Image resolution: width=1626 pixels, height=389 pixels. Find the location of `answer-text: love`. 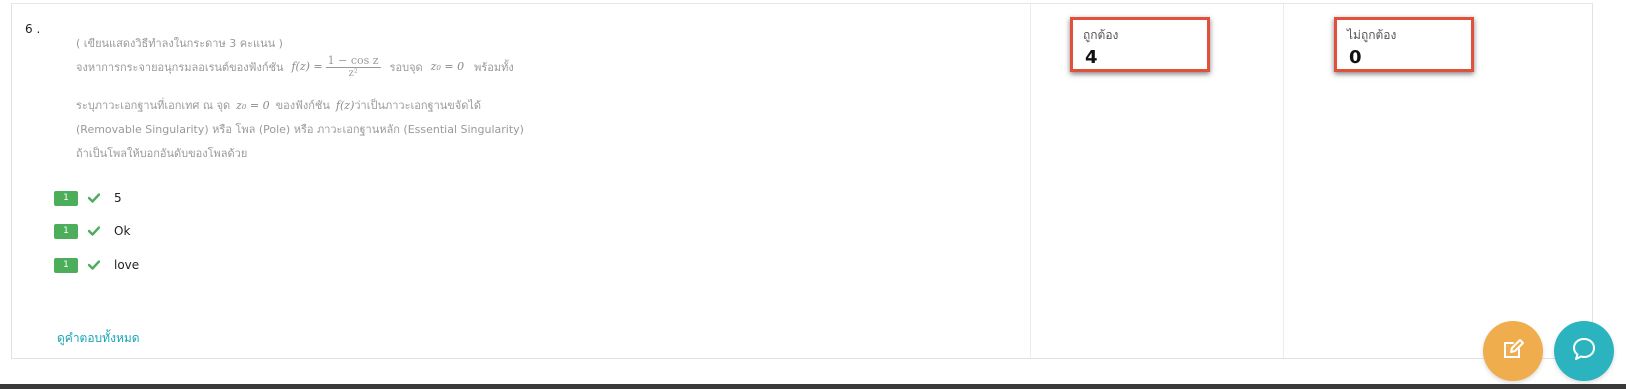

answer-text: love is located at coordinates (127, 265).